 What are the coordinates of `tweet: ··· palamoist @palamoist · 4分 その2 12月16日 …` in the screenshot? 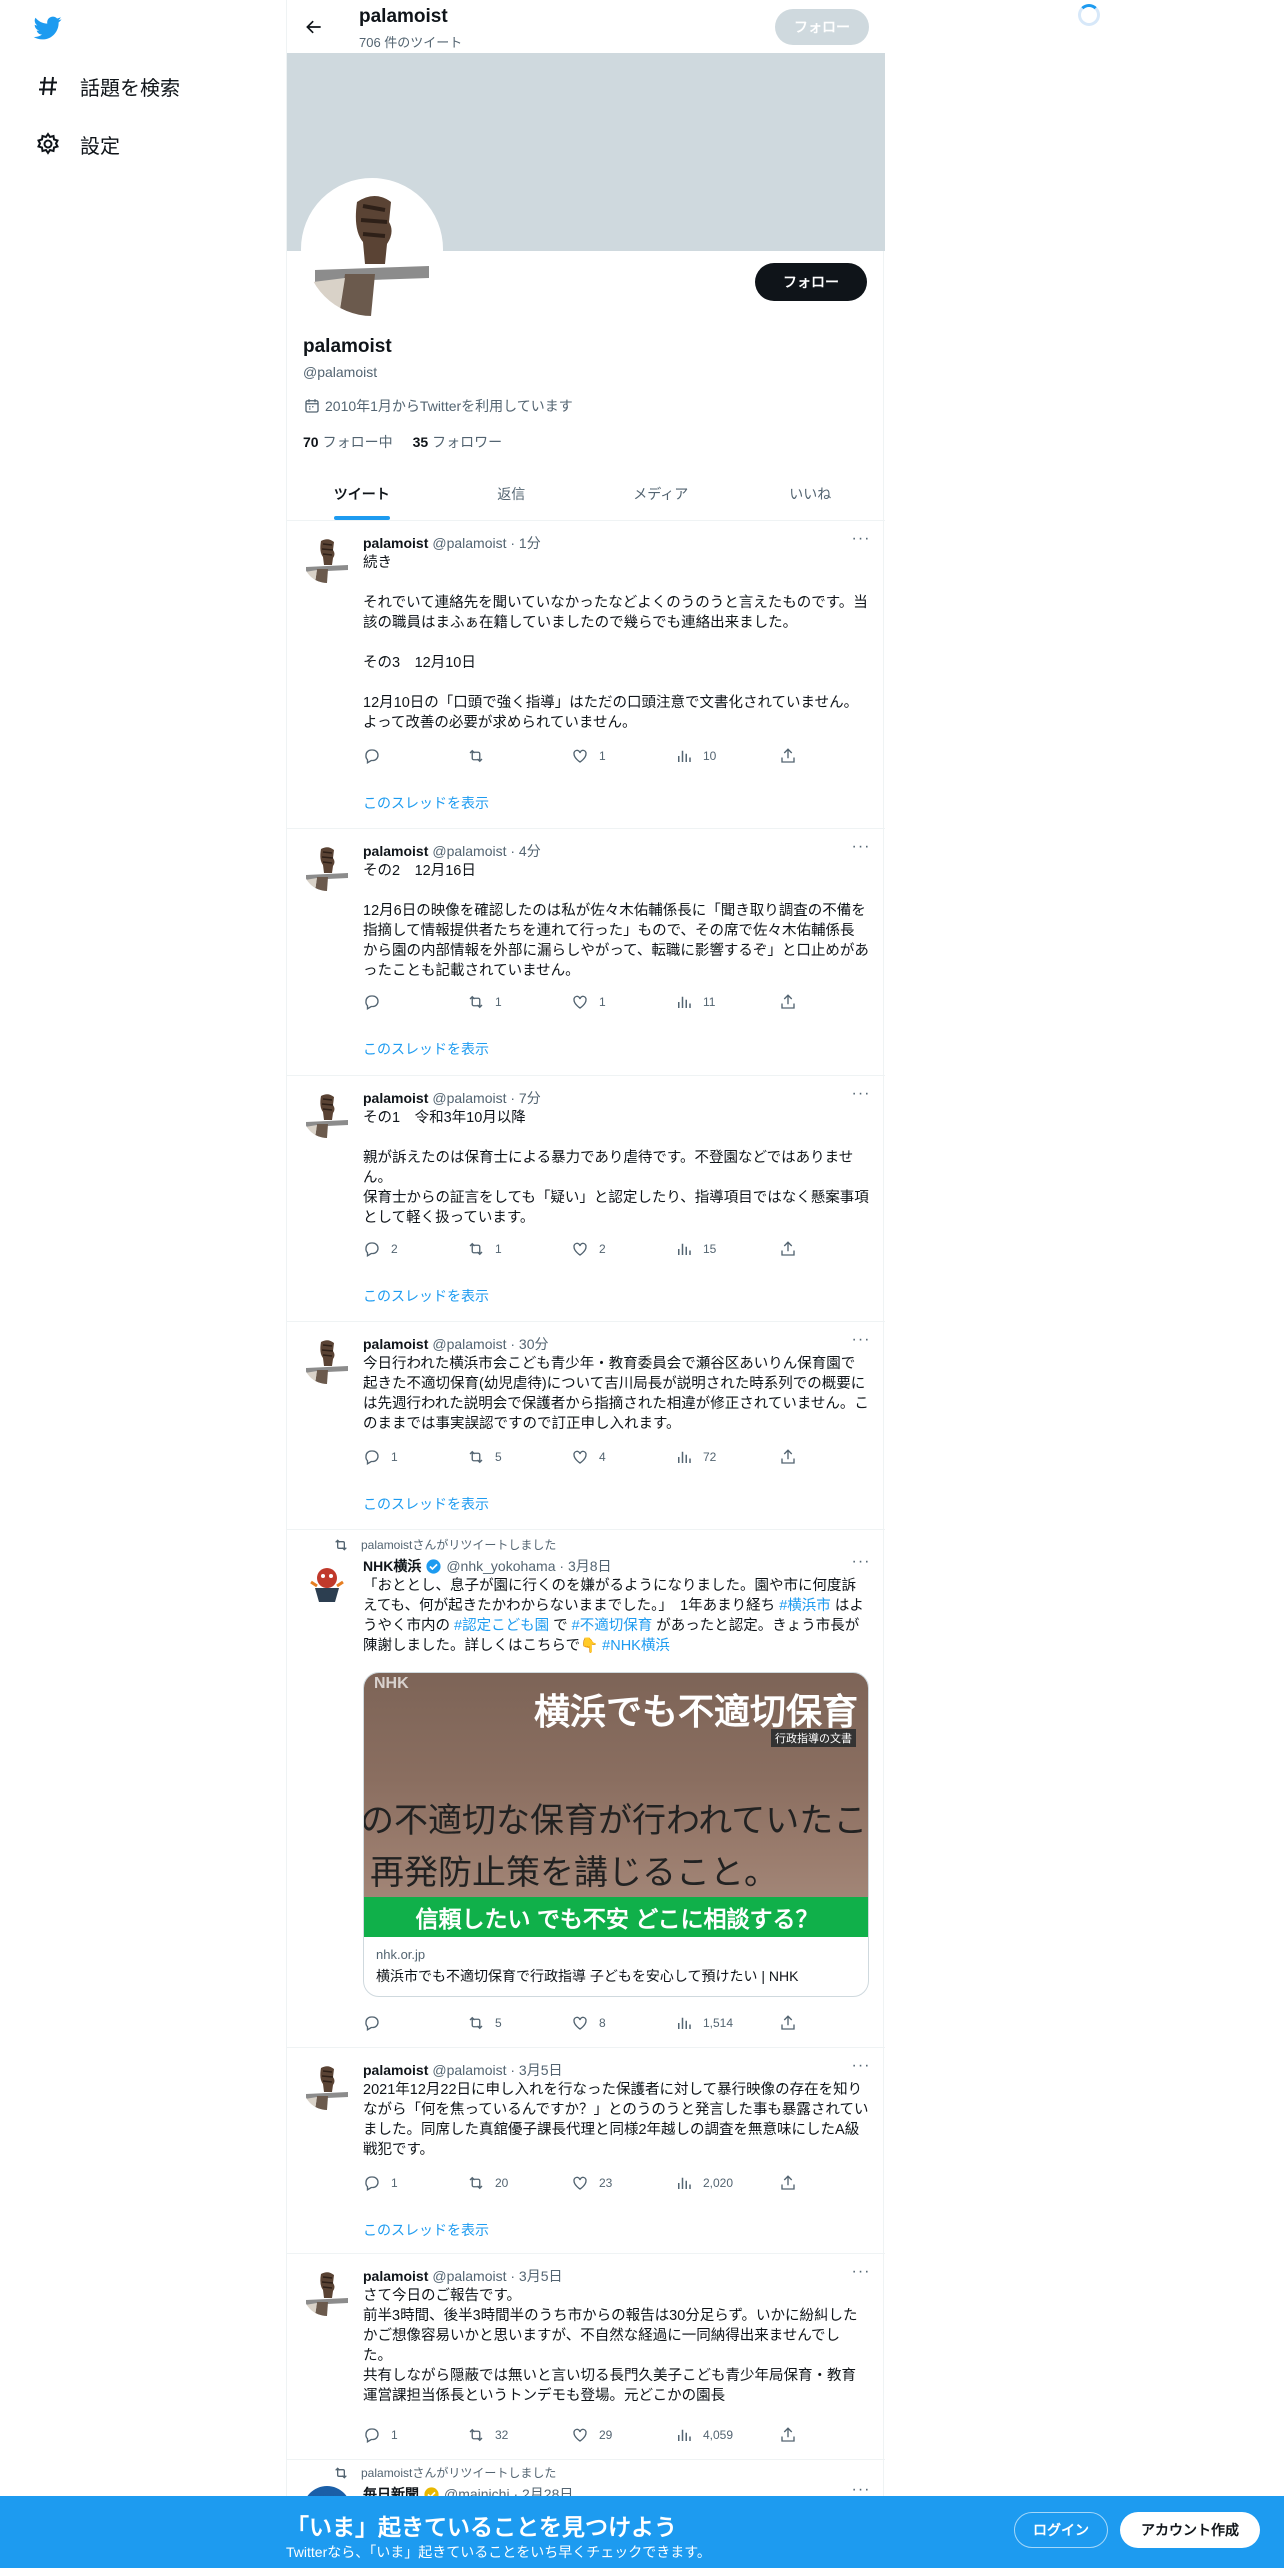 It's located at (586, 952).